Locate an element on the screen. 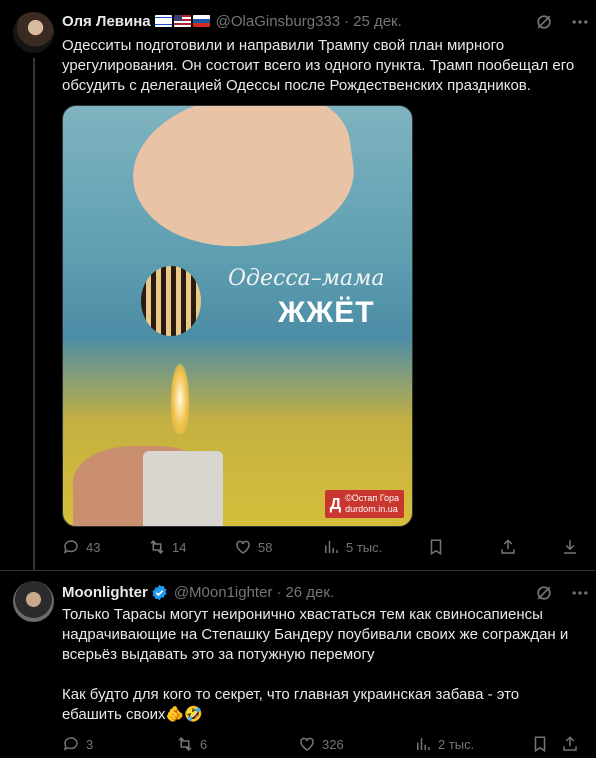  author-handle: @OlaGinsburg333 is located at coordinates (278, 21).